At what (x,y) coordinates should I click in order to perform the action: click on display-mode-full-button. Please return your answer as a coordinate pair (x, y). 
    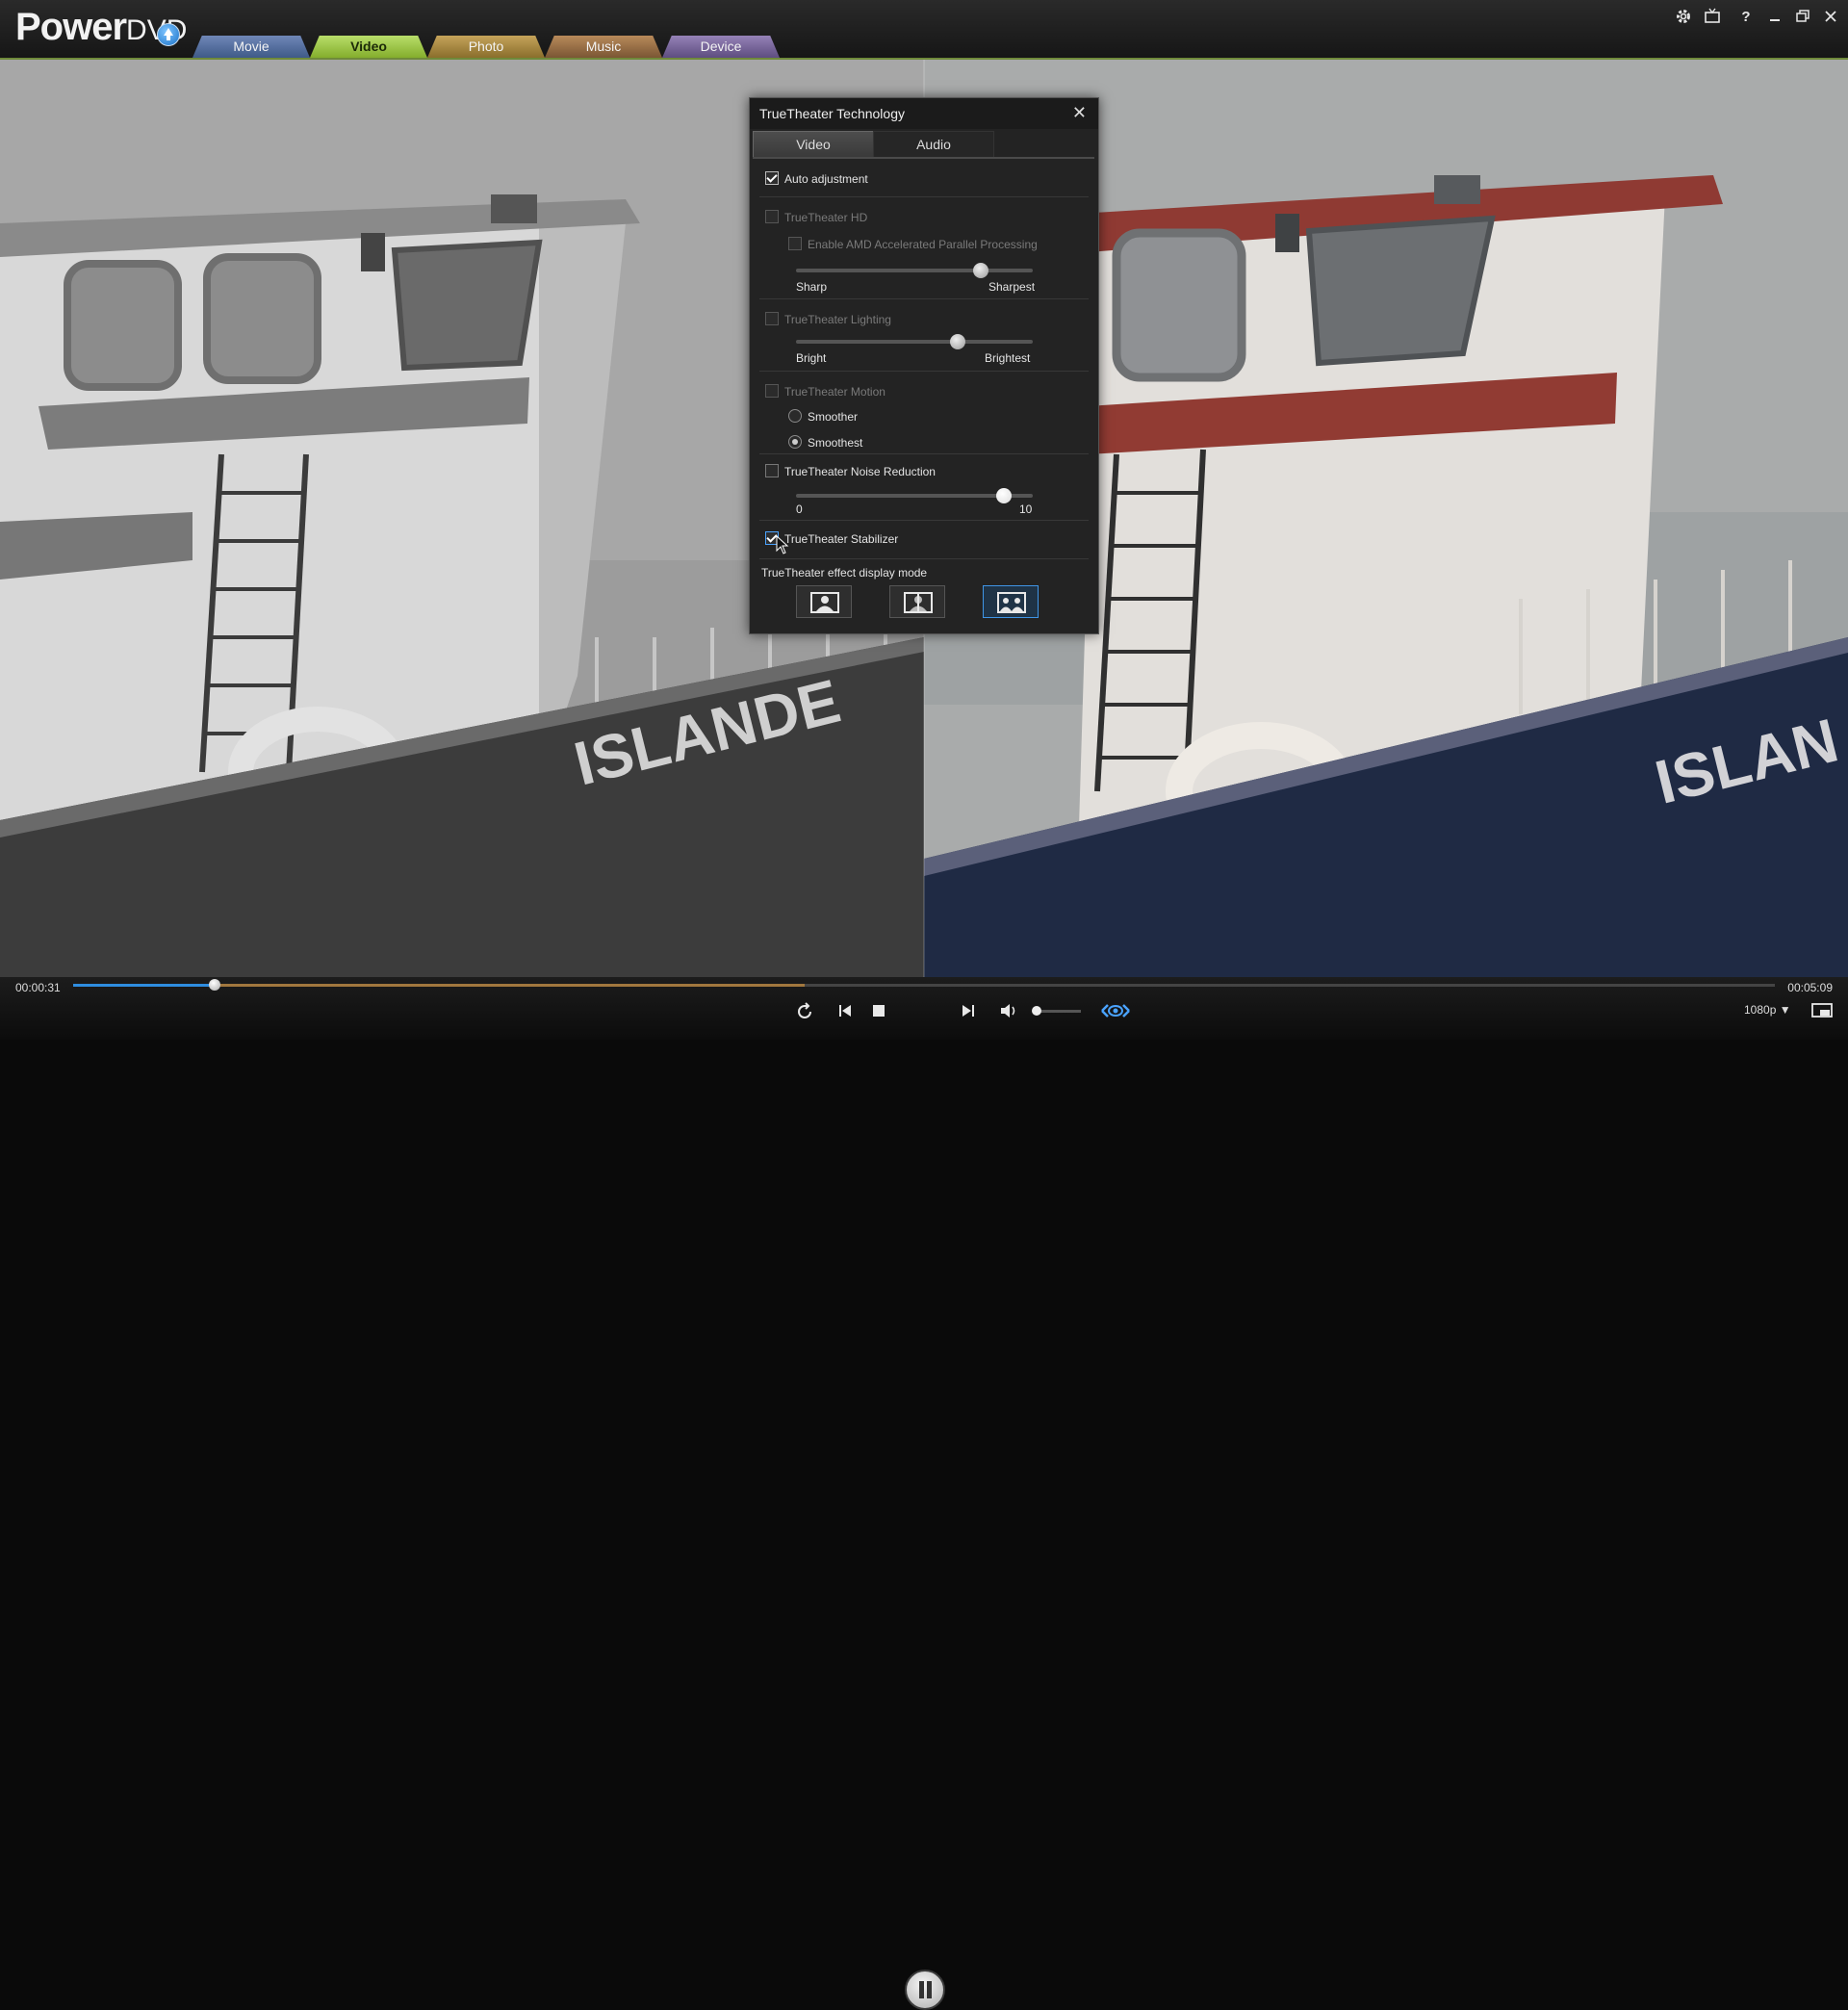
    Looking at the image, I should click on (824, 602).